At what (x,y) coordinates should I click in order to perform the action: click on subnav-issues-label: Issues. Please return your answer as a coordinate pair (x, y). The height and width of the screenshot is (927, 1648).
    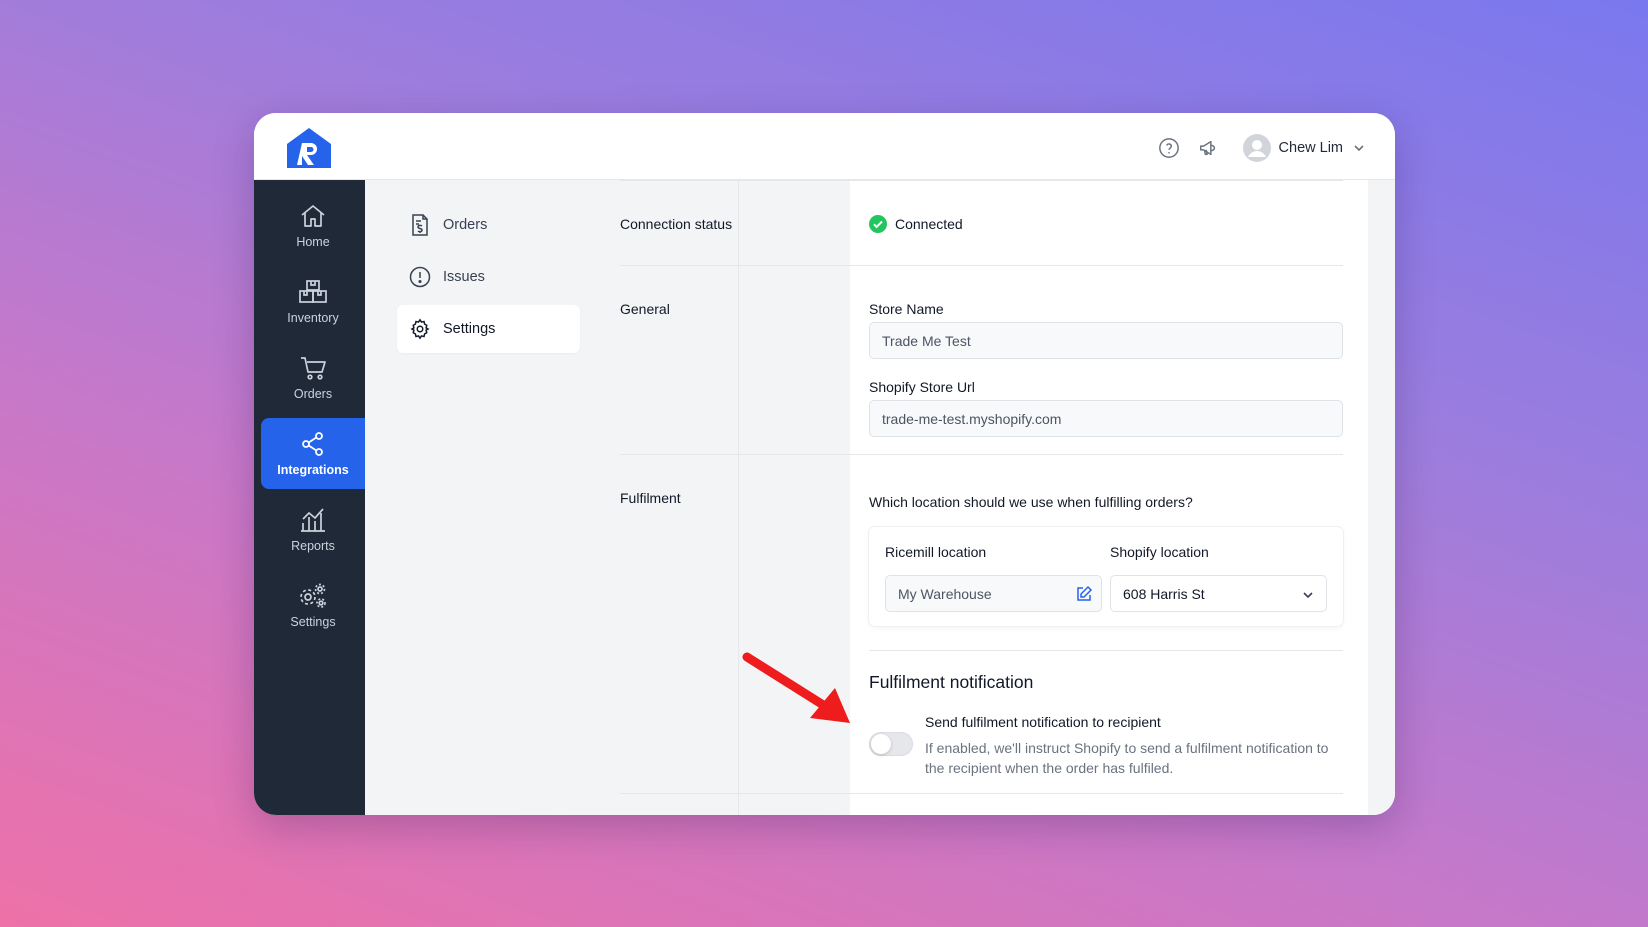
    Looking at the image, I should click on (464, 277).